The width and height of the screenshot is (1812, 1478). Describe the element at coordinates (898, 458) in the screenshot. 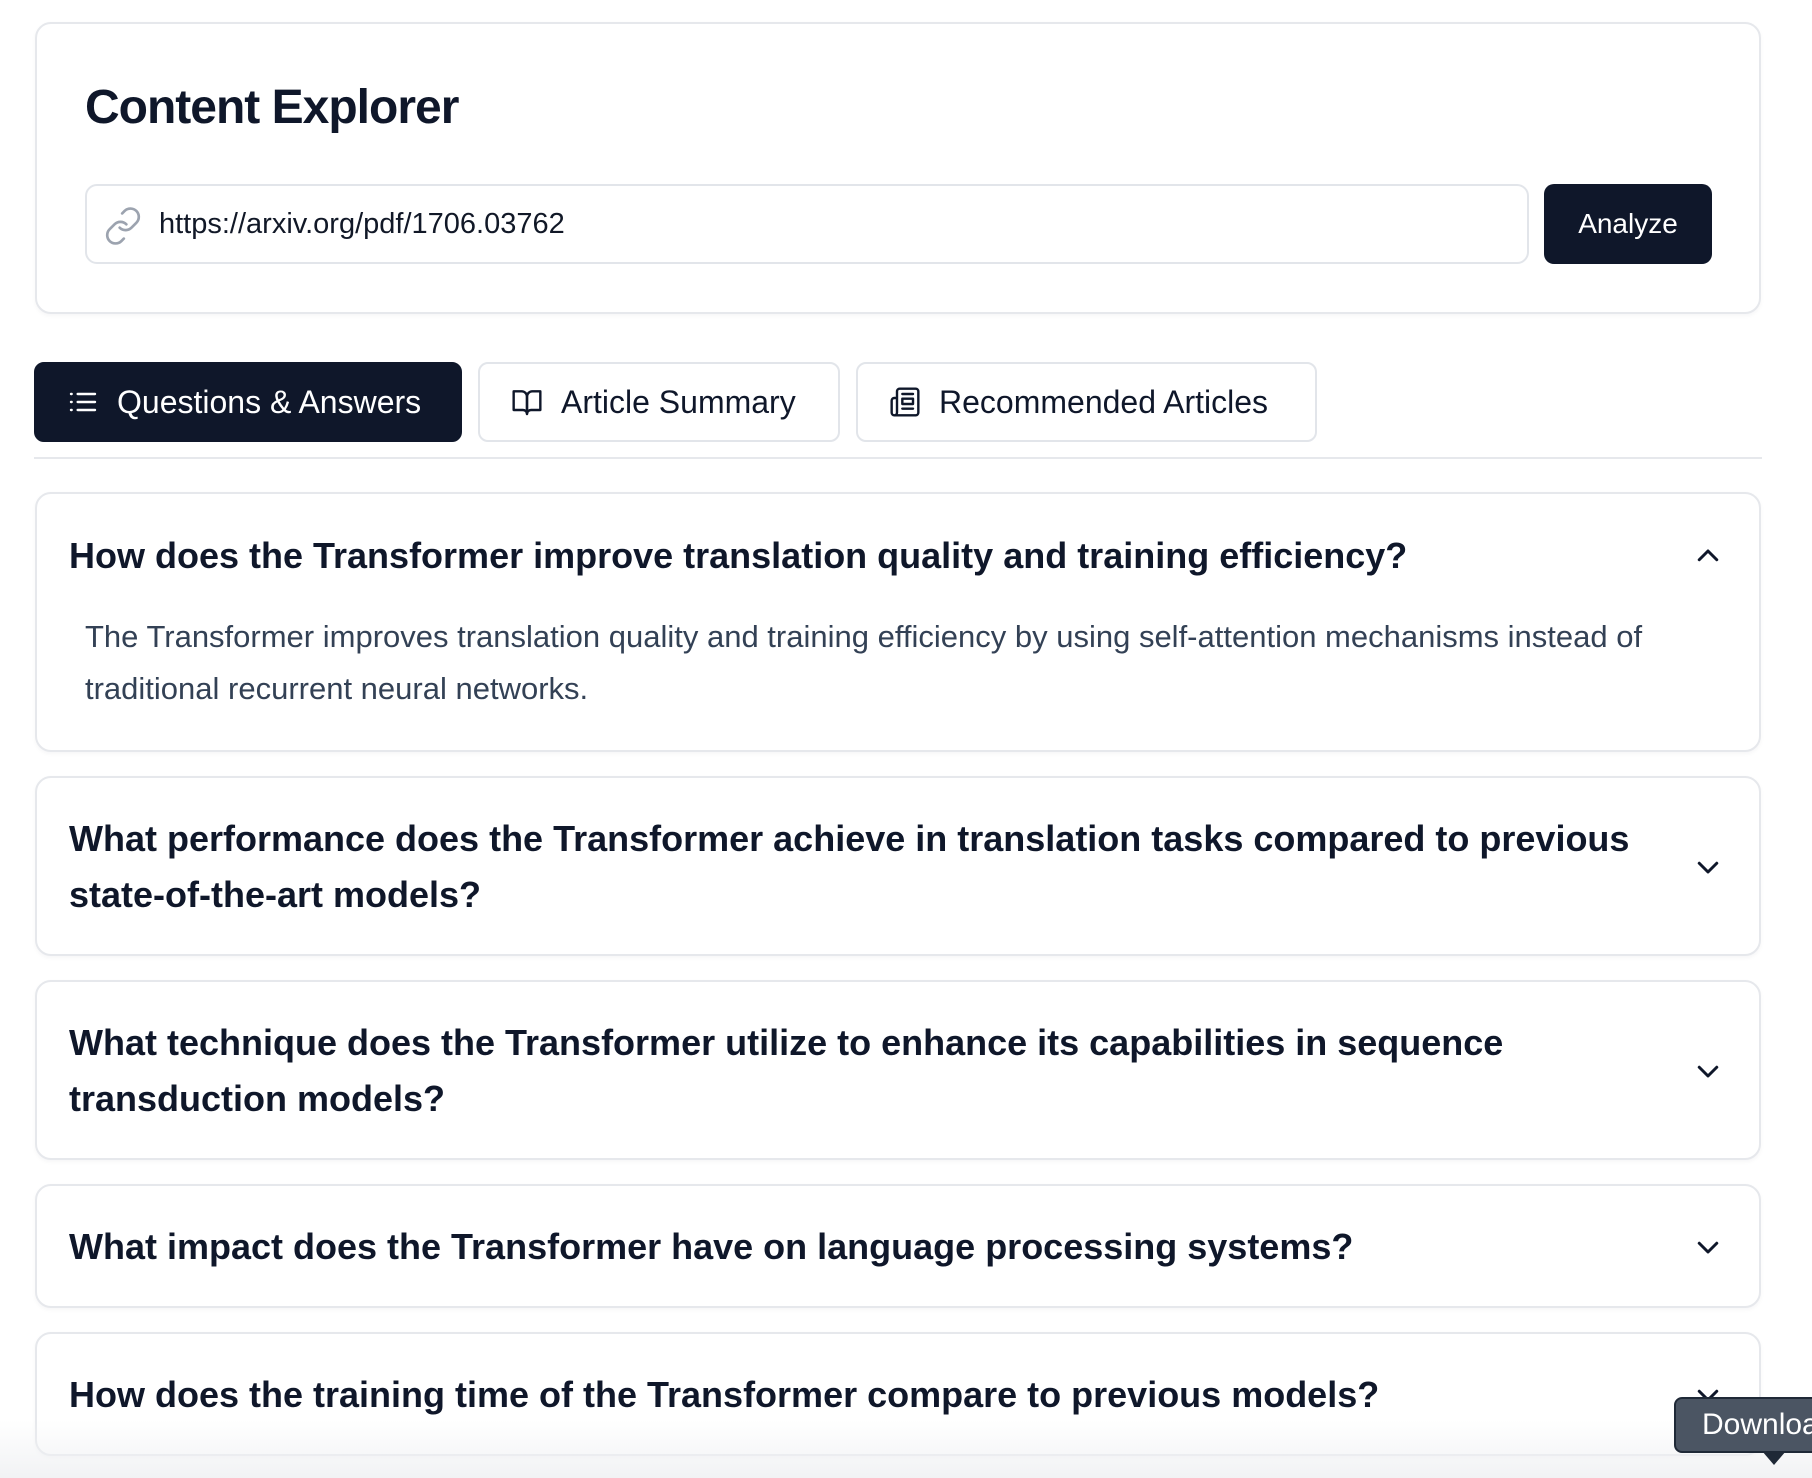

I see `tab-divider` at that location.